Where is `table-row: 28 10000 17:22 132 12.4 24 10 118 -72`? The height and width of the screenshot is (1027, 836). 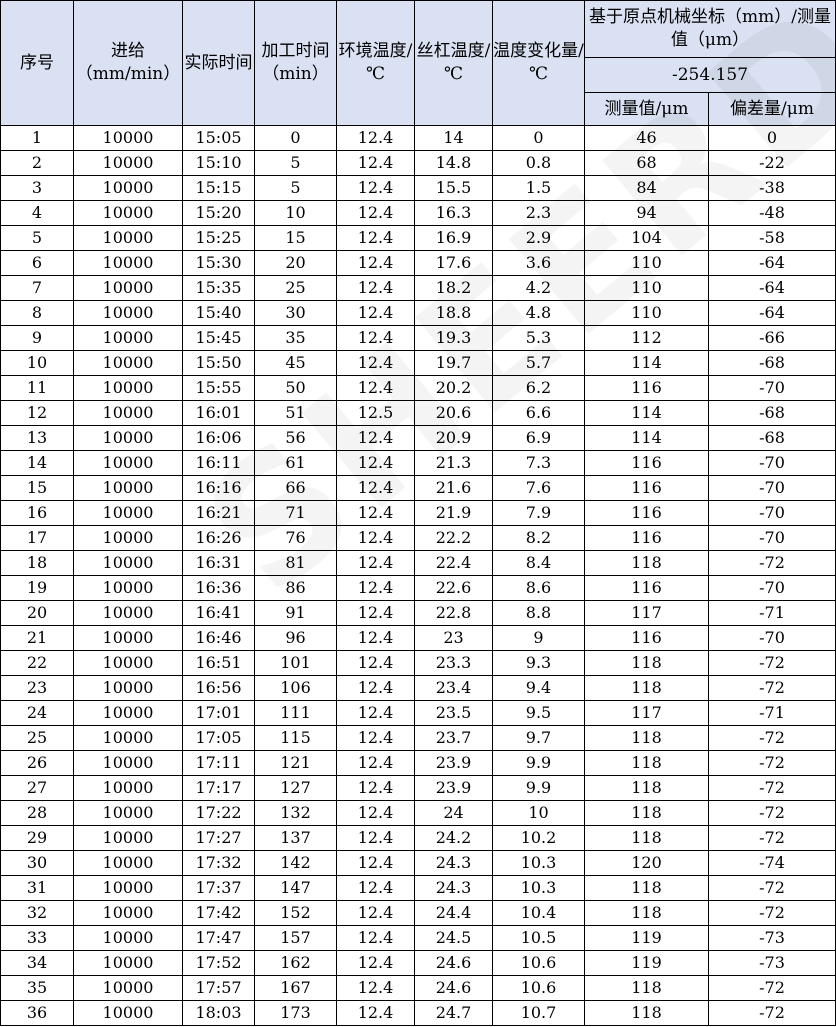 table-row: 28 10000 17:22 132 12.4 24 10 118 -72 is located at coordinates (418, 813).